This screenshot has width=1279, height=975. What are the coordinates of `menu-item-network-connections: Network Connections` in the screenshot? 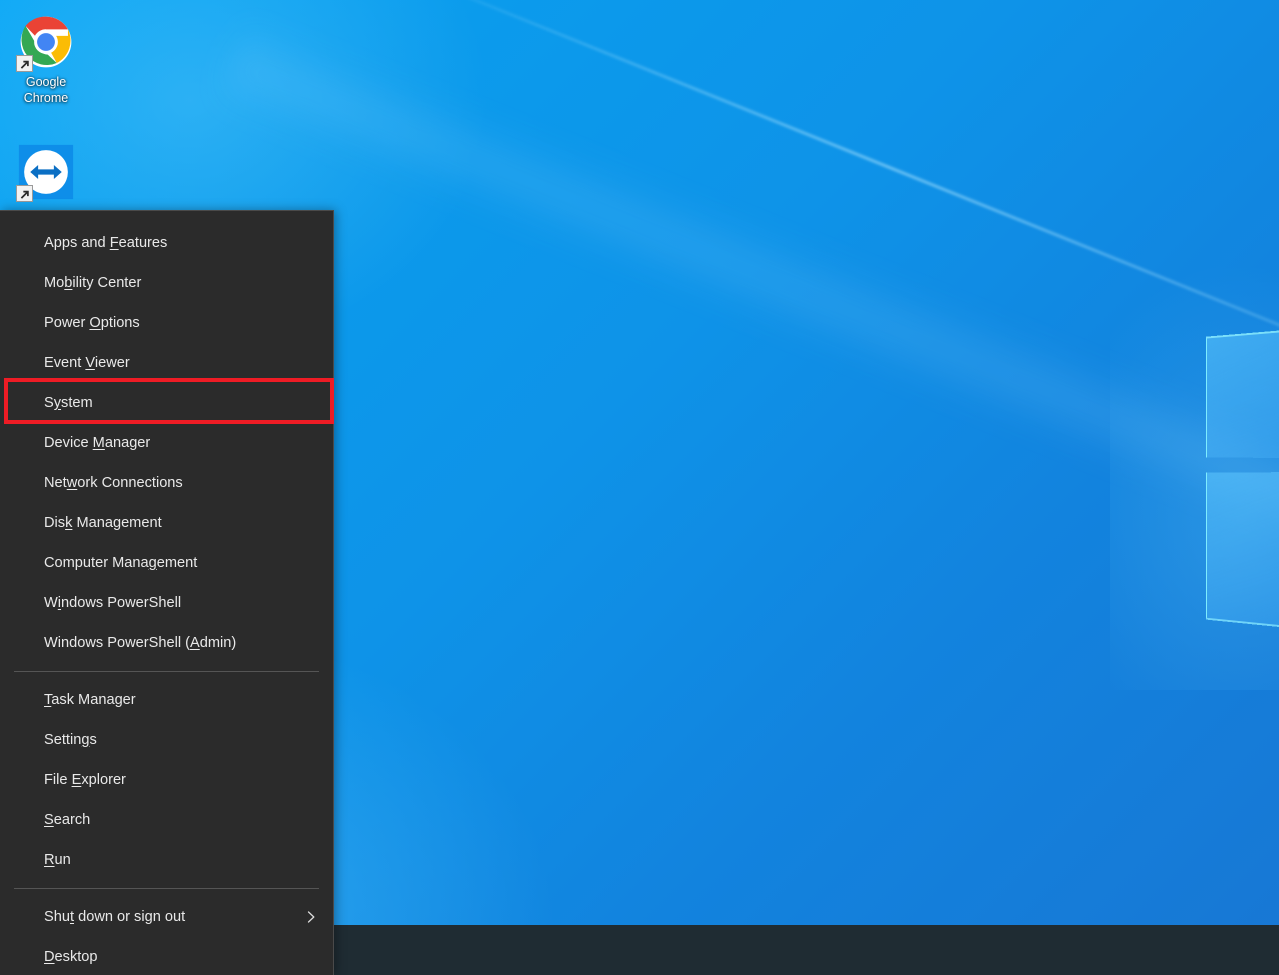 It's located at (166, 483).